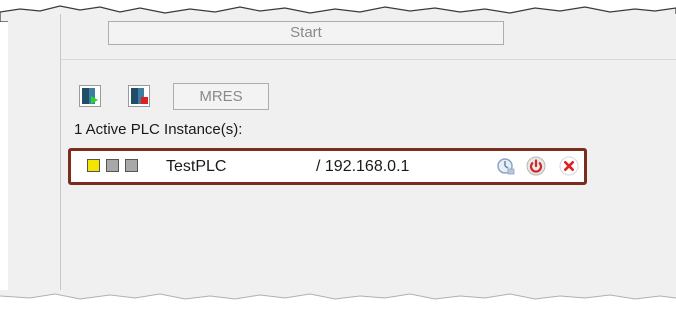 This screenshot has width=676, height=319. I want to click on start-button: Start, so click(306, 33).